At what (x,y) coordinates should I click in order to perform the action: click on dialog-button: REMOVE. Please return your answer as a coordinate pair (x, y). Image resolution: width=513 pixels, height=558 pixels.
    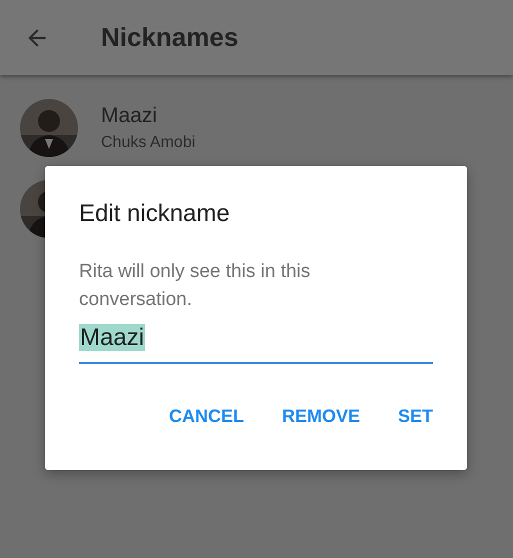
    Looking at the image, I should click on (321, 416).